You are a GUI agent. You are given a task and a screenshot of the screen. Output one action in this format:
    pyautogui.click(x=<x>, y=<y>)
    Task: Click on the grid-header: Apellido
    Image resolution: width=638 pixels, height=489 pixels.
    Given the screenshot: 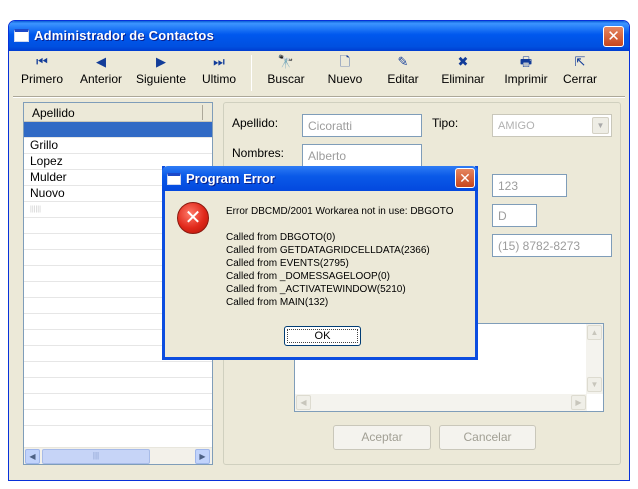 What is the action you would take?
    pyautogui.click(x=118, y=112)
    